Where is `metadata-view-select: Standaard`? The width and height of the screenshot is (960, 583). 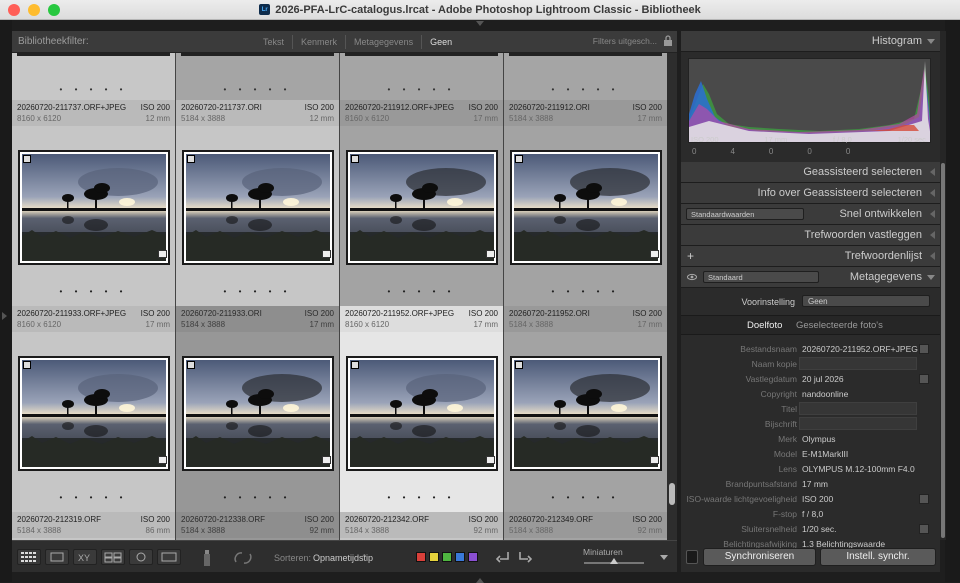 metadata-view-select: Standaard is located at coordinates (761, 277).